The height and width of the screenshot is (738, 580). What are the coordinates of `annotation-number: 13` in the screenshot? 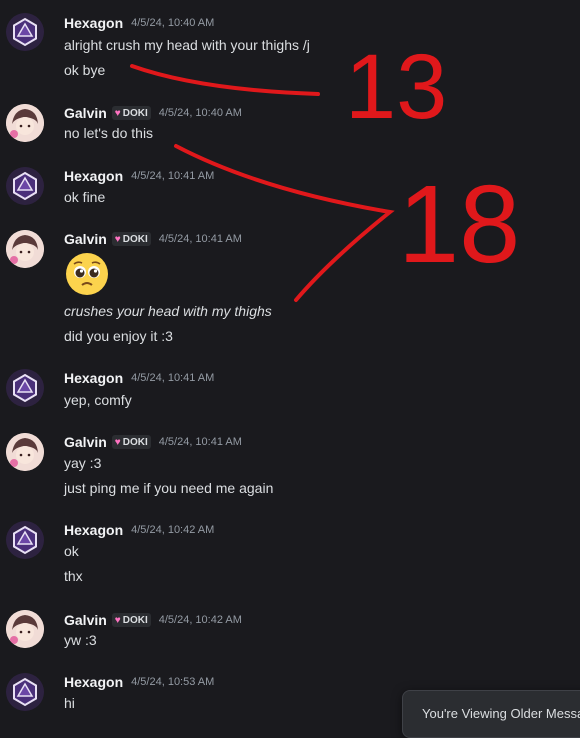 It's located at (396, 87).